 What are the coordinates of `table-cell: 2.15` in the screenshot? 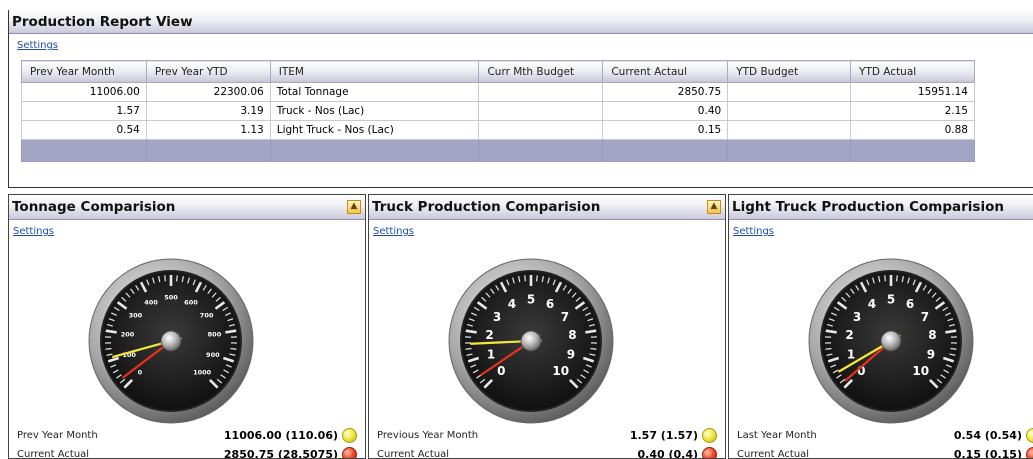 It's located at (912, 111).